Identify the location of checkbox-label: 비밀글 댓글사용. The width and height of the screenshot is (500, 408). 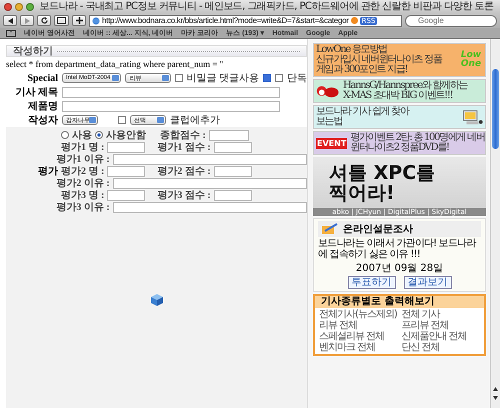
(222, 78).